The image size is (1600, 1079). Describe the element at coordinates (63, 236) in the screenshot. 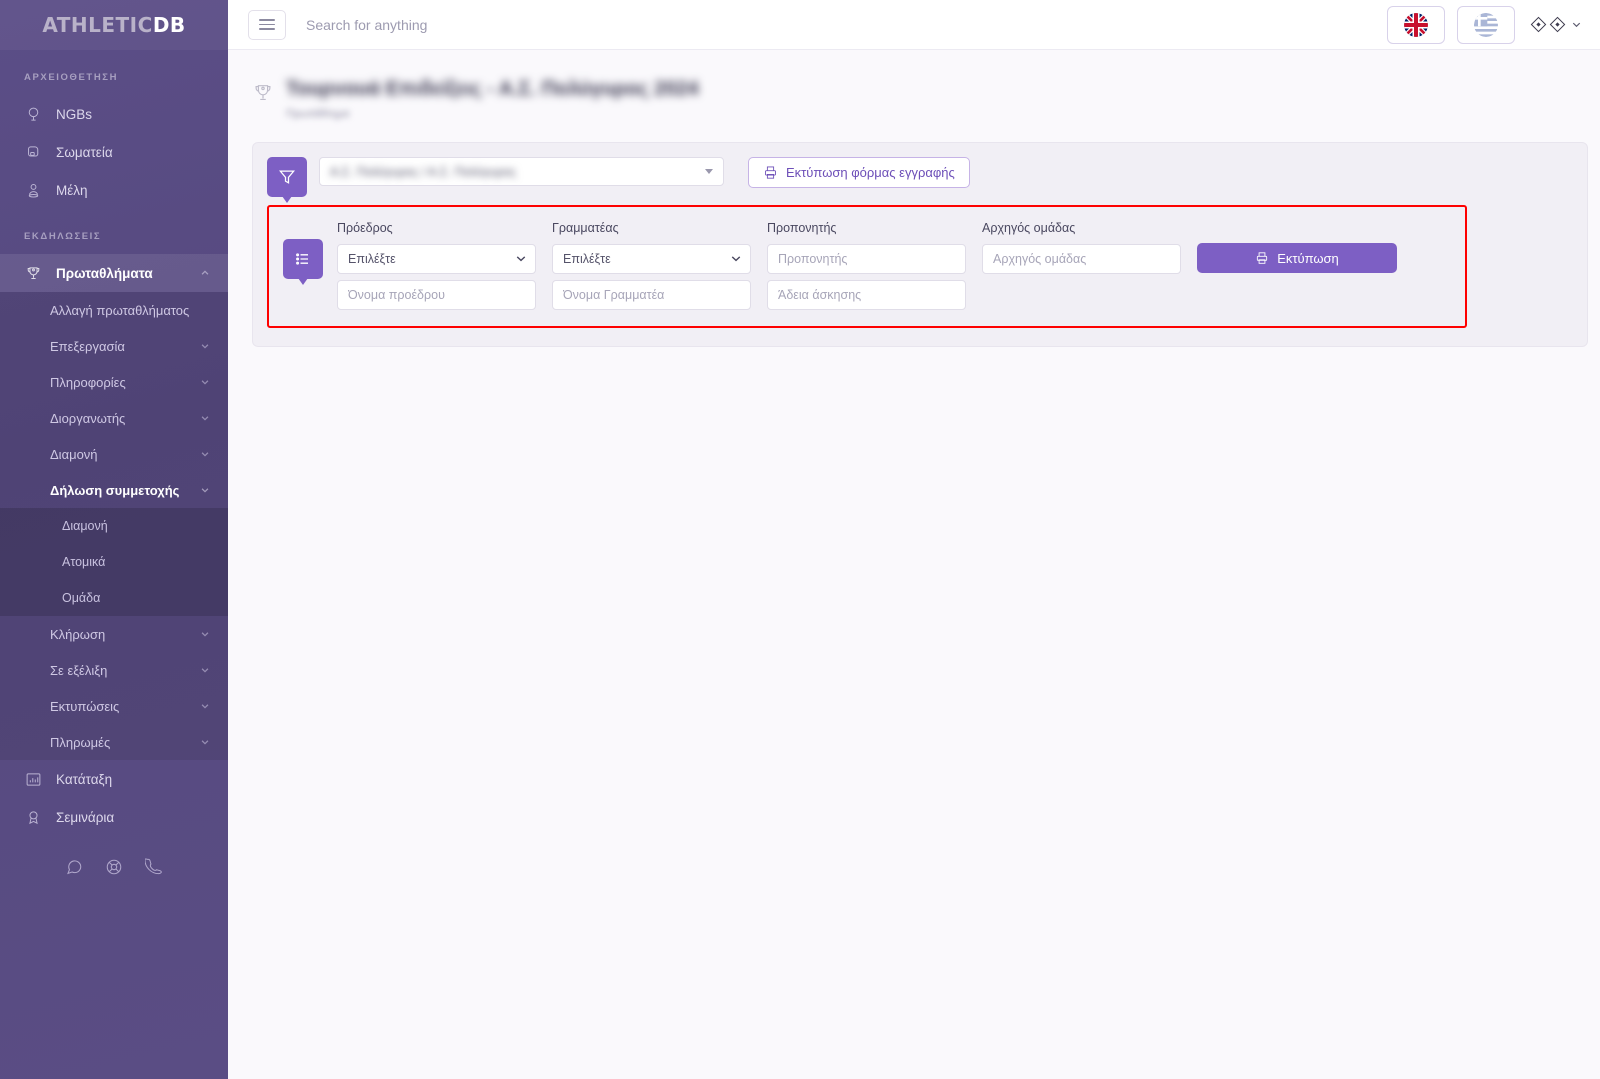

I see `sidebar-section-events: ΕΚΔΗΛΩΣΕΙΣ` at that location.